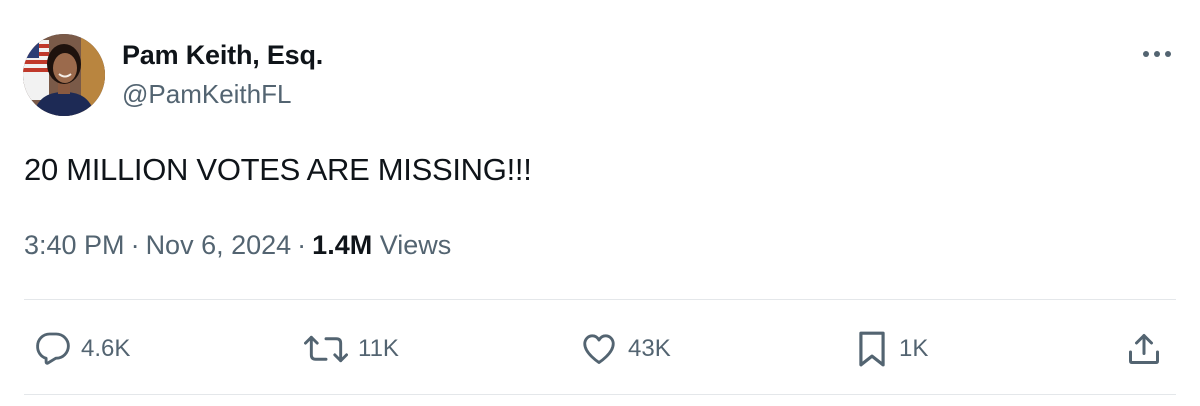 The height and width of the screenshot is (406, 1200). Describe the element at coordinates (914, 348) in the screenshot. I see `bookmark-count: 1K` at that location.